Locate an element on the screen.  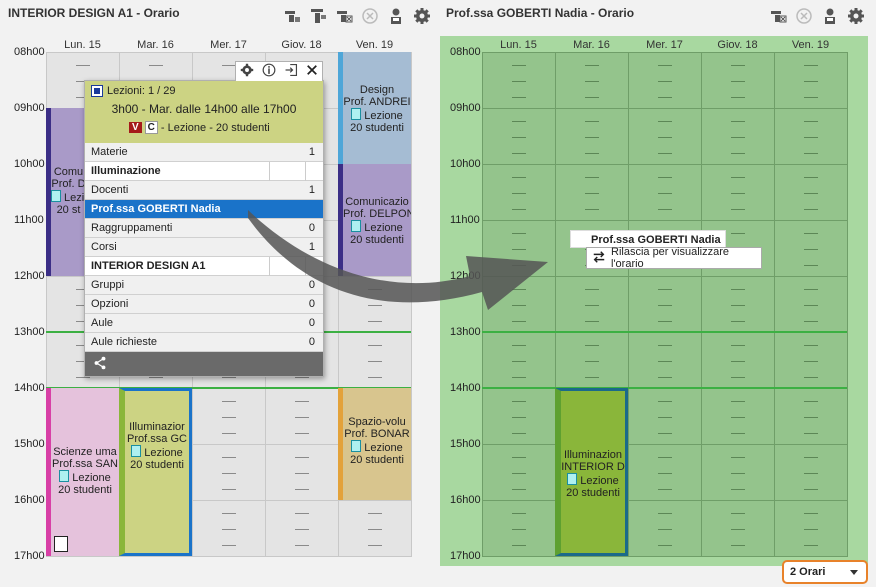
drop-hint-text: Rilascia per visualizzare l'orario is located at coordinates (670, 258).